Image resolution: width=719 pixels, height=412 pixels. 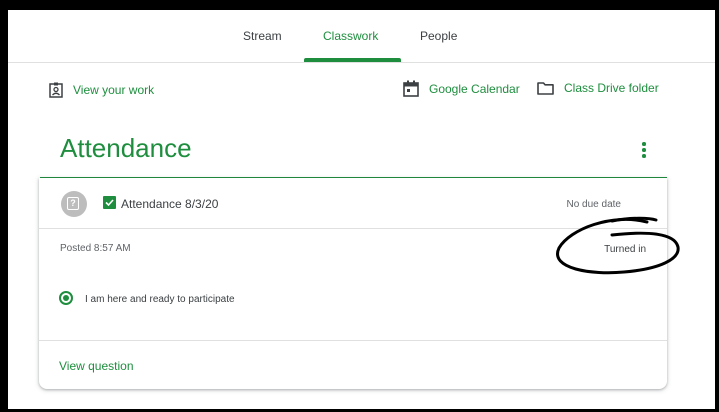 I want to click on view-question-link: View question, so click(x=96, y=366).